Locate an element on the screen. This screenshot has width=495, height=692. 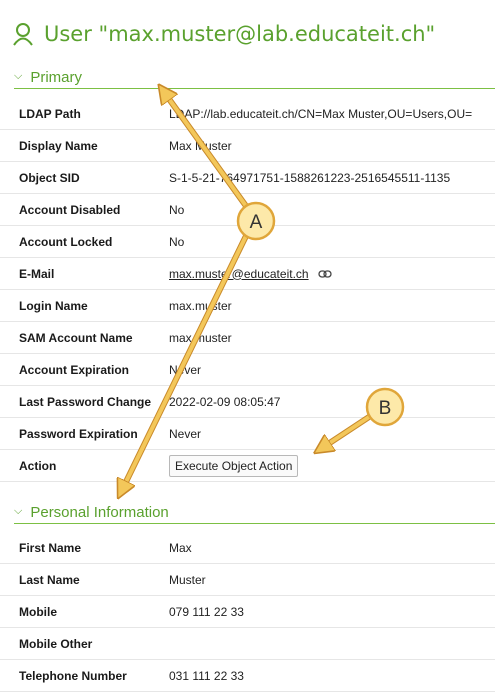
row-last-password-change: Last Password Change 2022-02-09 08:05:47 is located at coordinates (247, 402).